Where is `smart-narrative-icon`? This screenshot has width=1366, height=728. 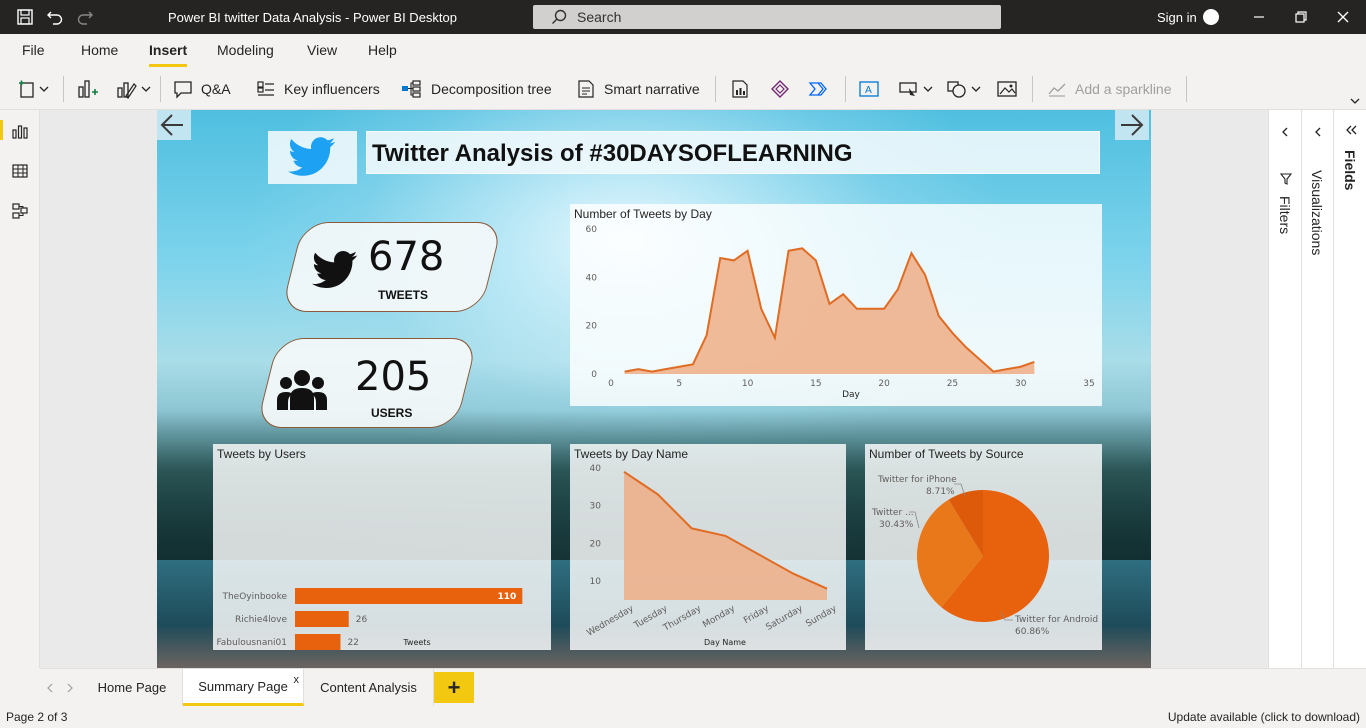
smart-narrative-icon is located at coordinates (586, 89).